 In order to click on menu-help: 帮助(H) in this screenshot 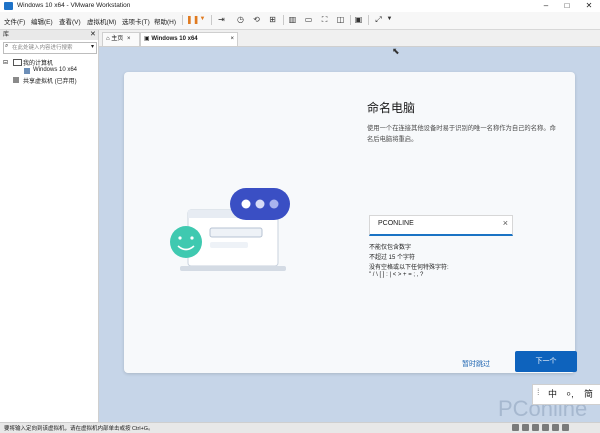, I will do `click(165, 21)`.